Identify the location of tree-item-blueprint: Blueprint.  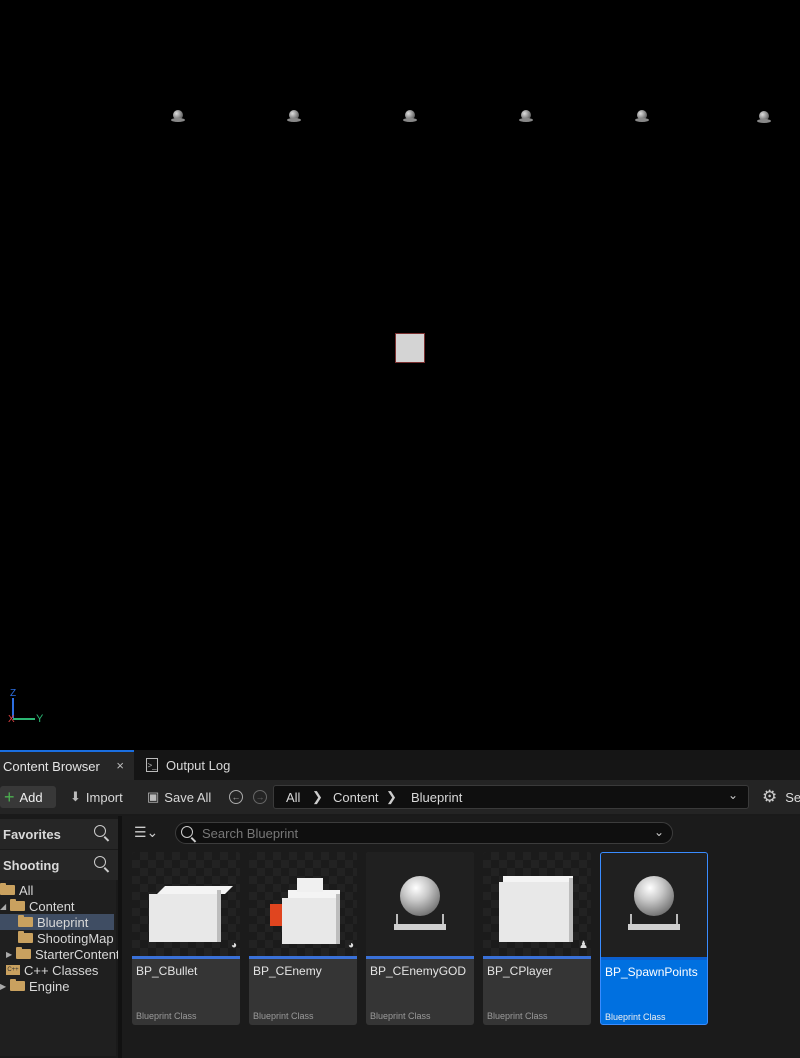
(57, 922).